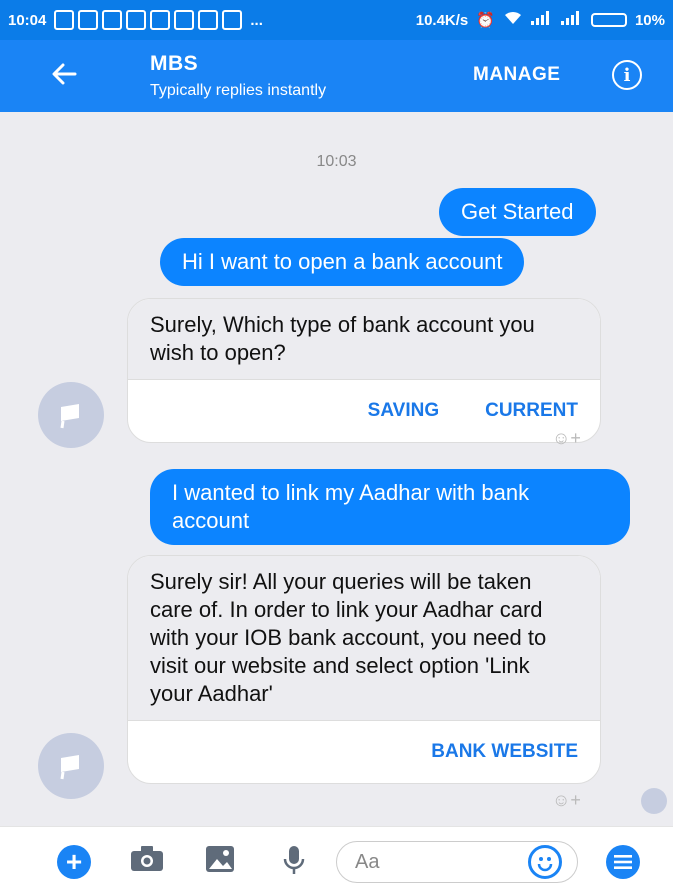  Describe the element at coordinates (148, 20) in the screenshot. I see `notification-icons` at that location.